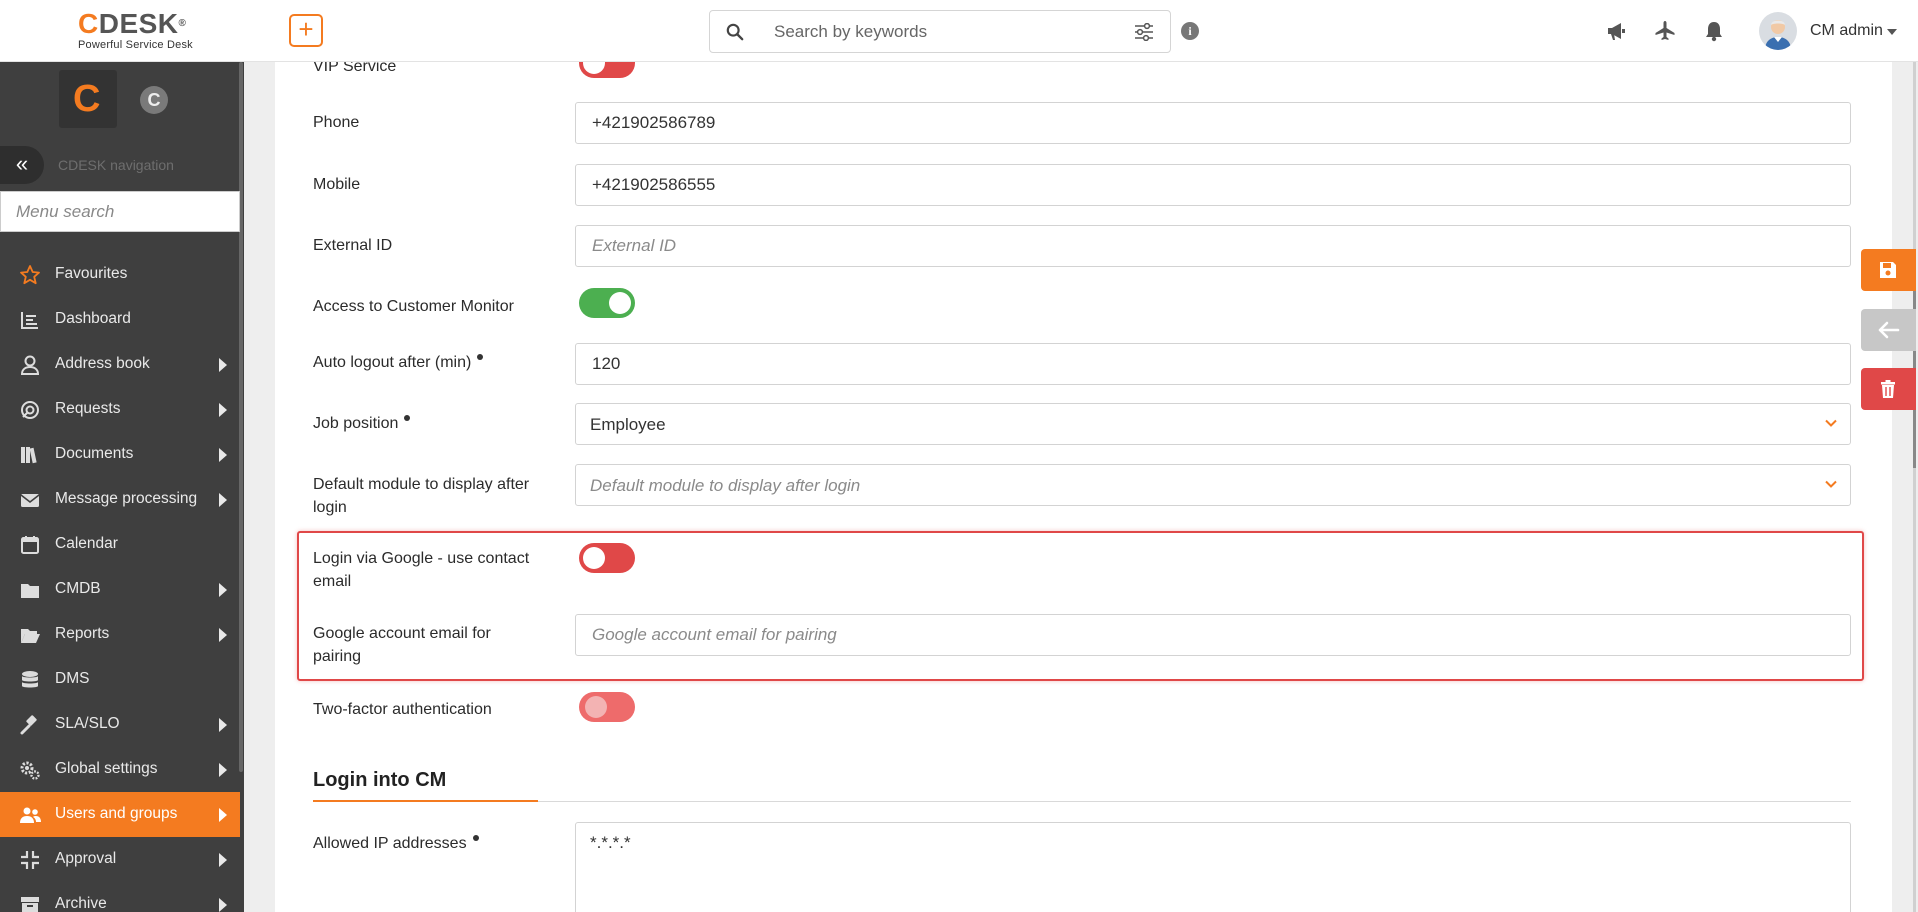 This screenshot has width=1918, height=912. What do you see at coordinates (30, 545) in the screenshot?
I see `calendar-icon` at bounding box center [30, 545].